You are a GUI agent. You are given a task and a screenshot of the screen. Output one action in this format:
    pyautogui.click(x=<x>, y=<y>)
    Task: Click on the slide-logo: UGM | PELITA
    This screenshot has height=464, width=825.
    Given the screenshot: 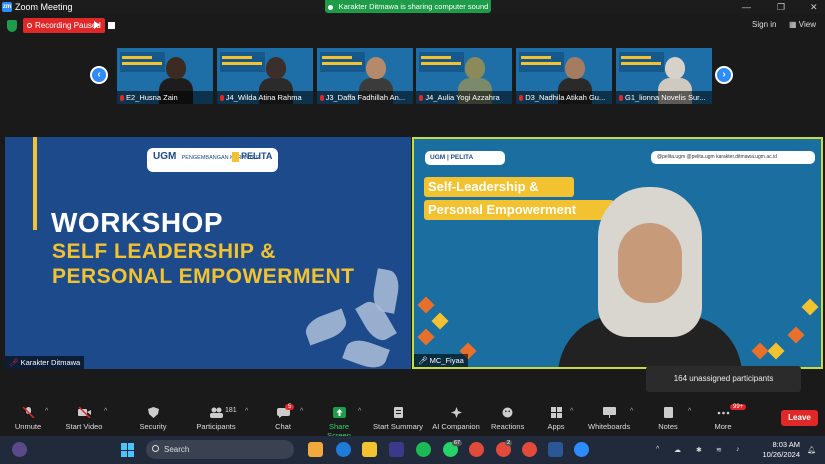 What is the action you would take?
    pyautogui.click(x=465, y=158)
    